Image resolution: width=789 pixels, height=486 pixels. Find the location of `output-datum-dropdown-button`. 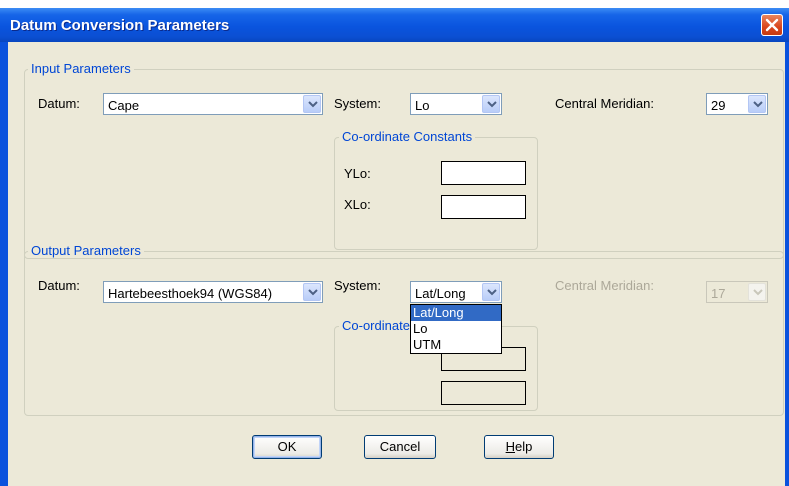

output-datum-dropdown-button is located at coordinates (312, 292).